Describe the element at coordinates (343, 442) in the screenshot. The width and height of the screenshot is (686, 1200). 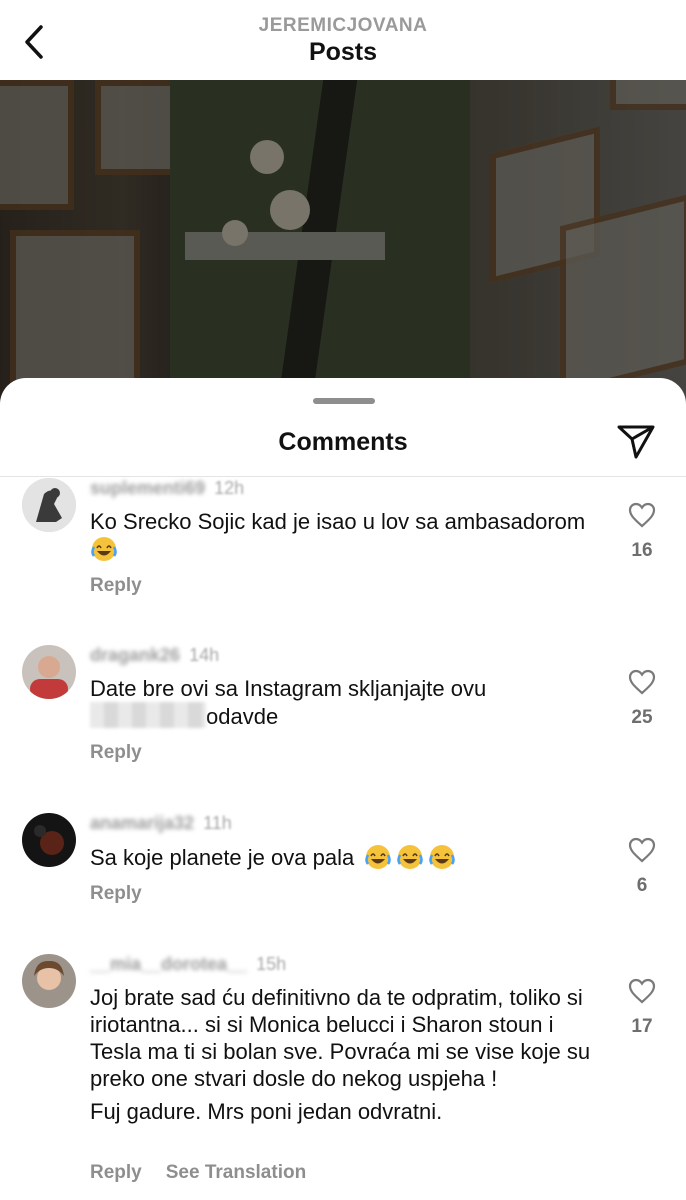
I see `sheet-title: Comments` at that location.